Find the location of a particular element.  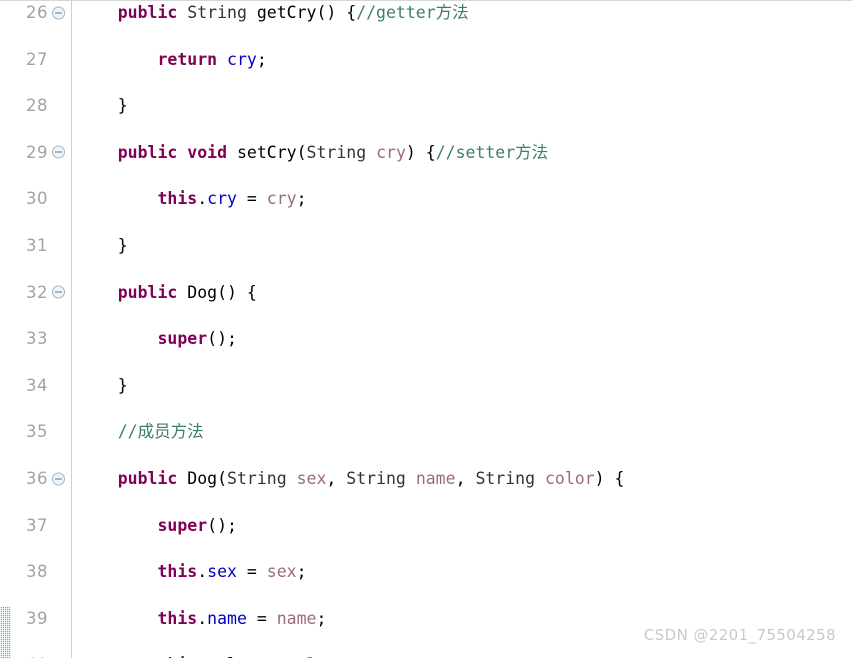

code-line: 34 } is located at coordinates (426, 385).